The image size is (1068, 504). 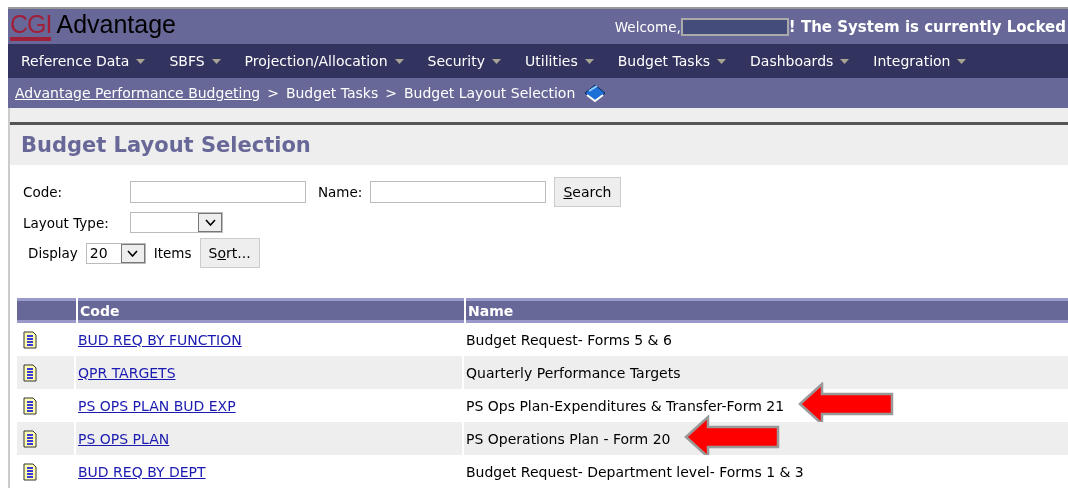 I want to click on name-text: Quarterly Performance Targets, so click(x=573, y=372).